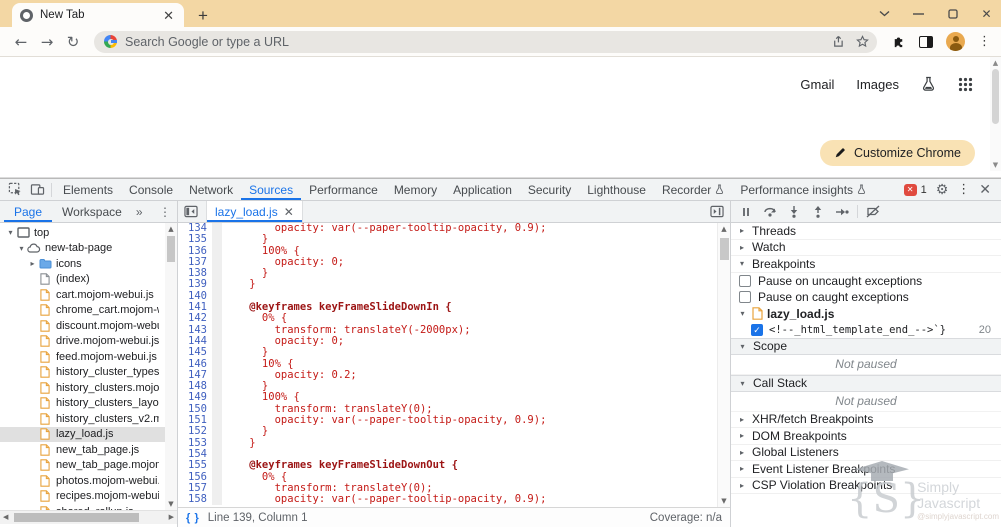  Describe the element at coordinates (918, 13) in the screenshot. I see `minimize-button` at that location.